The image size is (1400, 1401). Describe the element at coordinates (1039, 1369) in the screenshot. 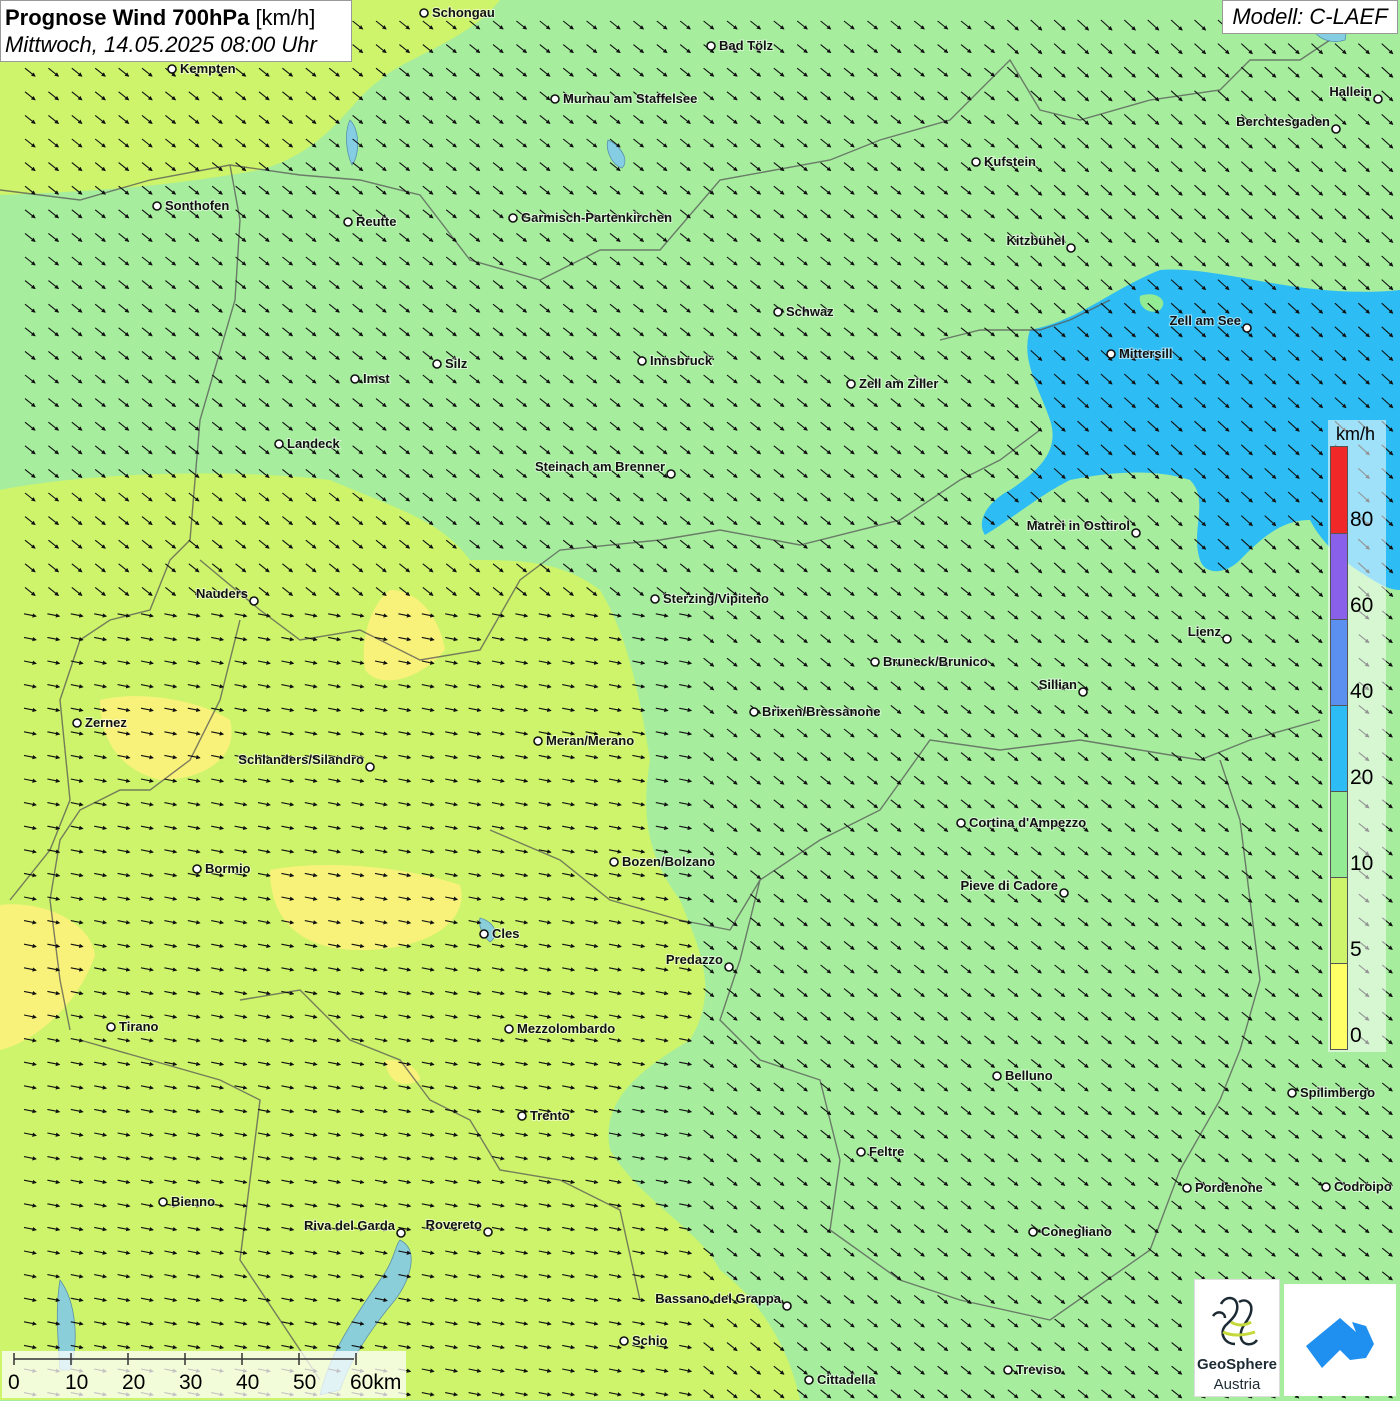

I see `city-label: Treviso` at that location.